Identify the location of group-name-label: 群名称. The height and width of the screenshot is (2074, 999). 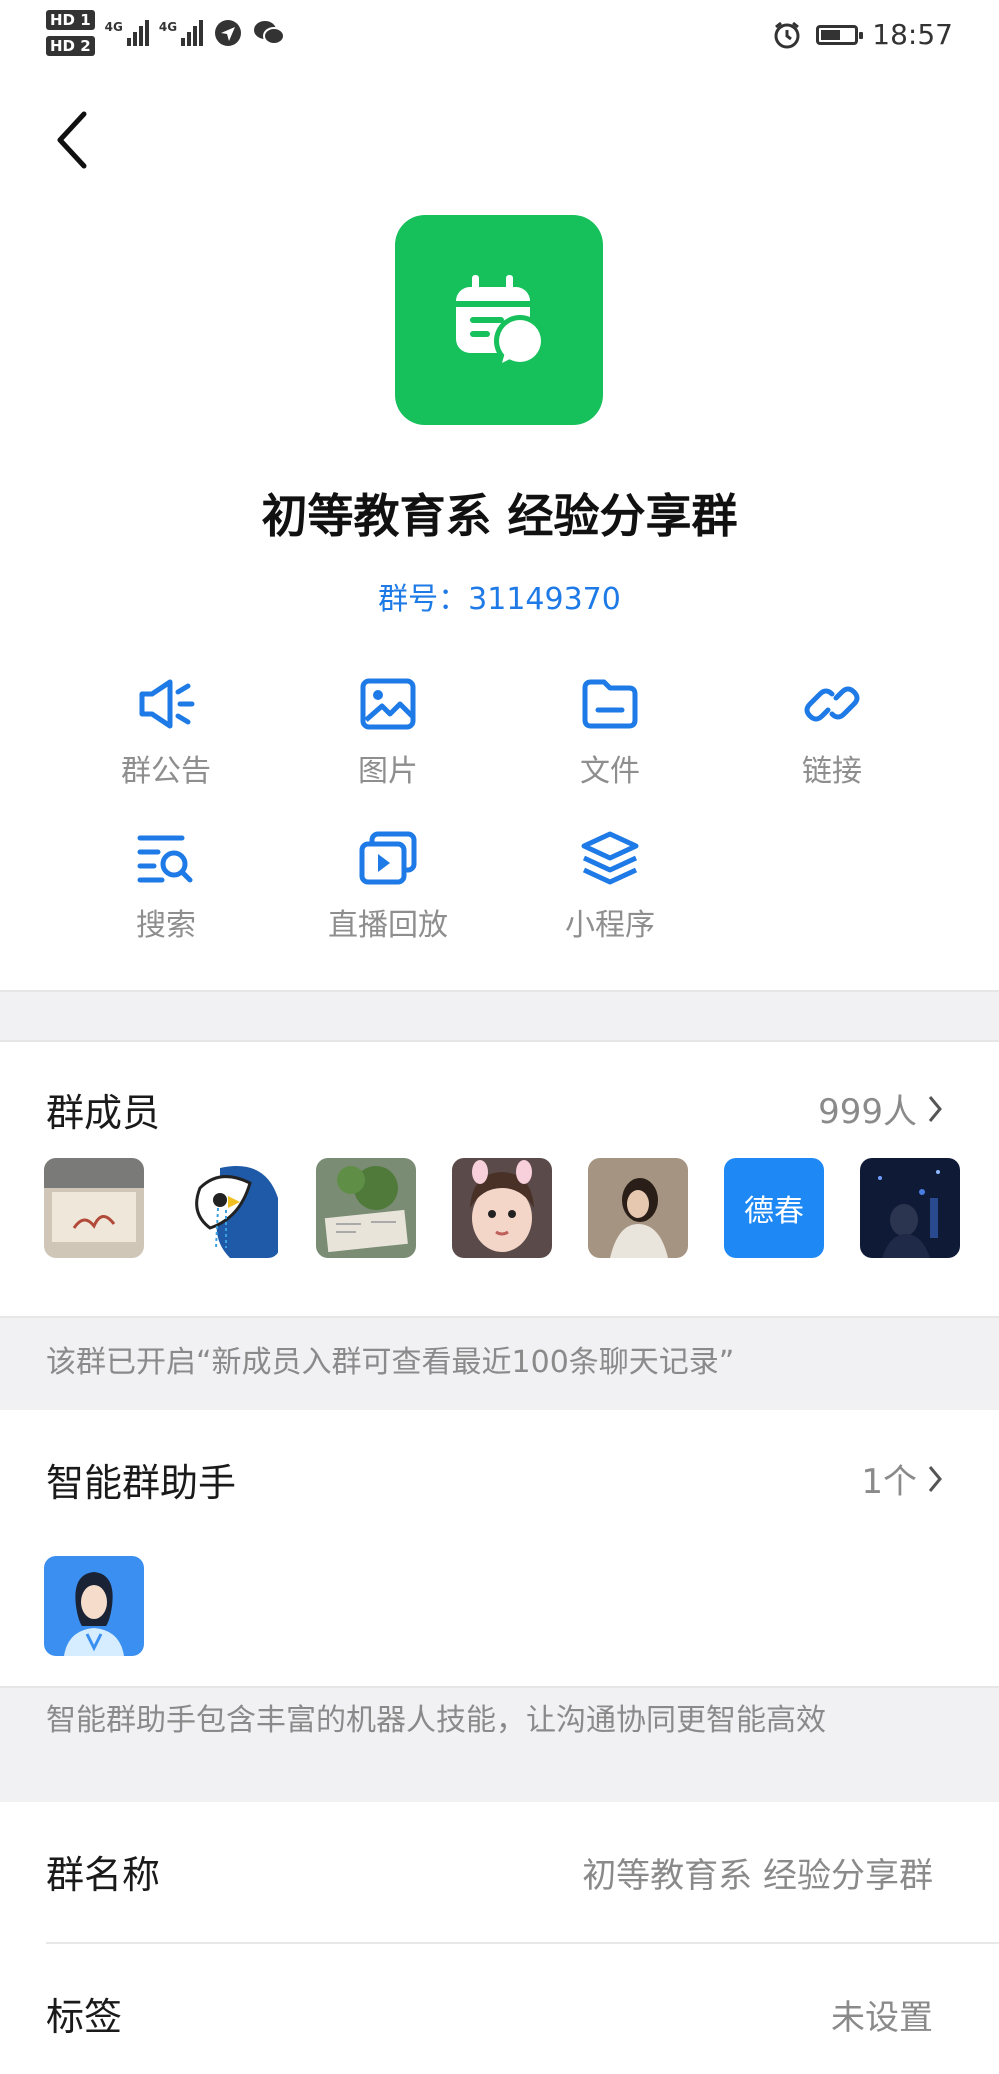
(103, 1875).